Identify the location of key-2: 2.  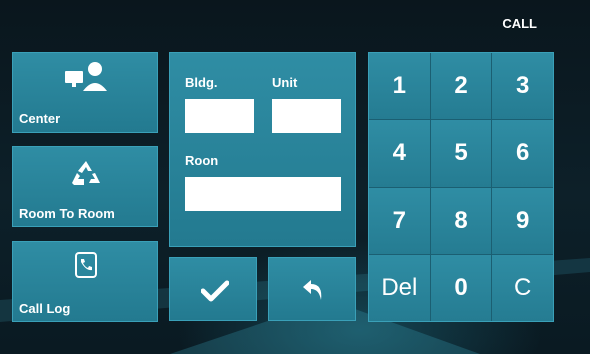
(461, 86).